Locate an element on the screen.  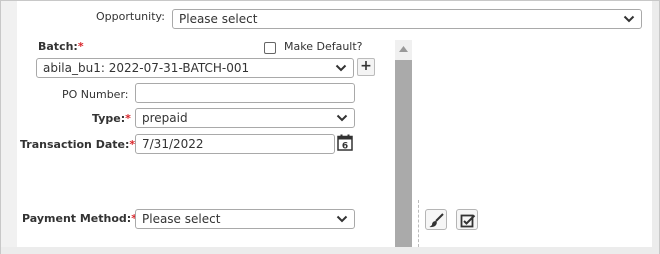
svg-text: 6 is located at coordinates (345, 147).